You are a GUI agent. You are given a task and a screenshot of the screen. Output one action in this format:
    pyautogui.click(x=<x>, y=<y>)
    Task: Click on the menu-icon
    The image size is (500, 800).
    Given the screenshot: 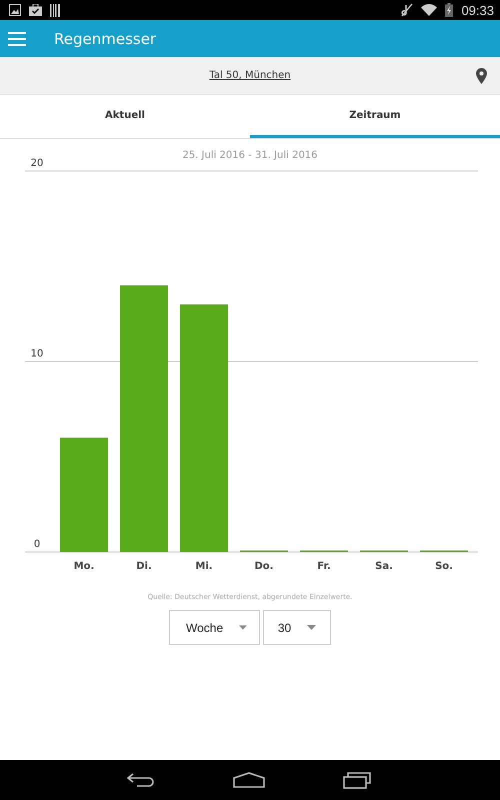 What is the action you would take?
    pyautogui.click(x=17, y=39)
    